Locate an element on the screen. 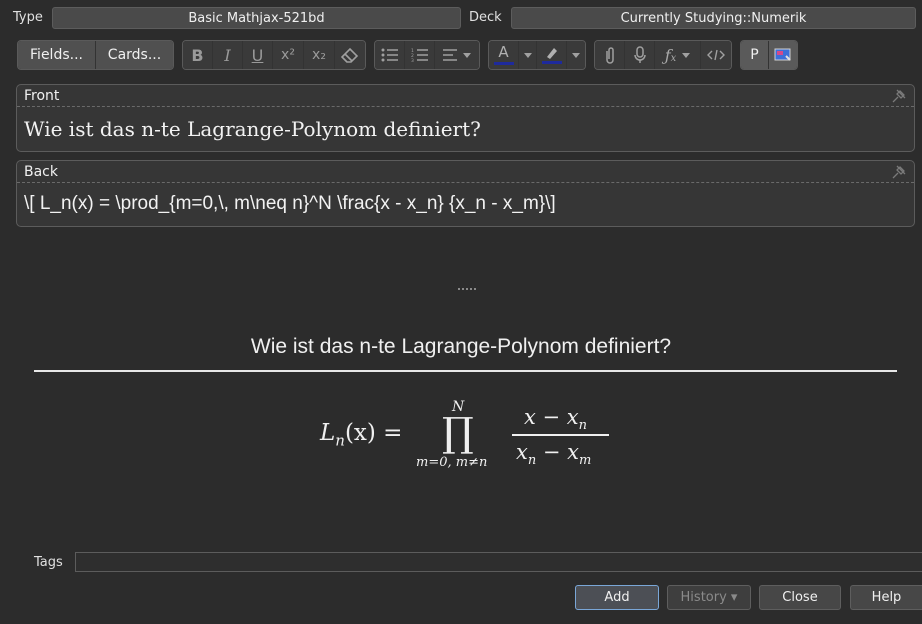  formula-denominator-mid: − x is located at coordinates (558, 452).